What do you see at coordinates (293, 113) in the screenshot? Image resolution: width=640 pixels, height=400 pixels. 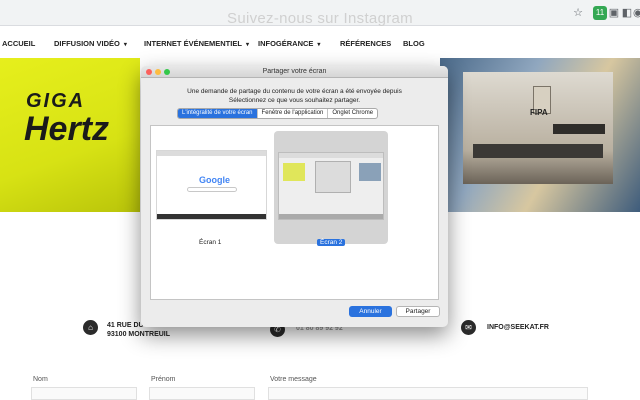 I see `tab-application-window: Fenêtre de l'application` at bounding box center [293, 113].